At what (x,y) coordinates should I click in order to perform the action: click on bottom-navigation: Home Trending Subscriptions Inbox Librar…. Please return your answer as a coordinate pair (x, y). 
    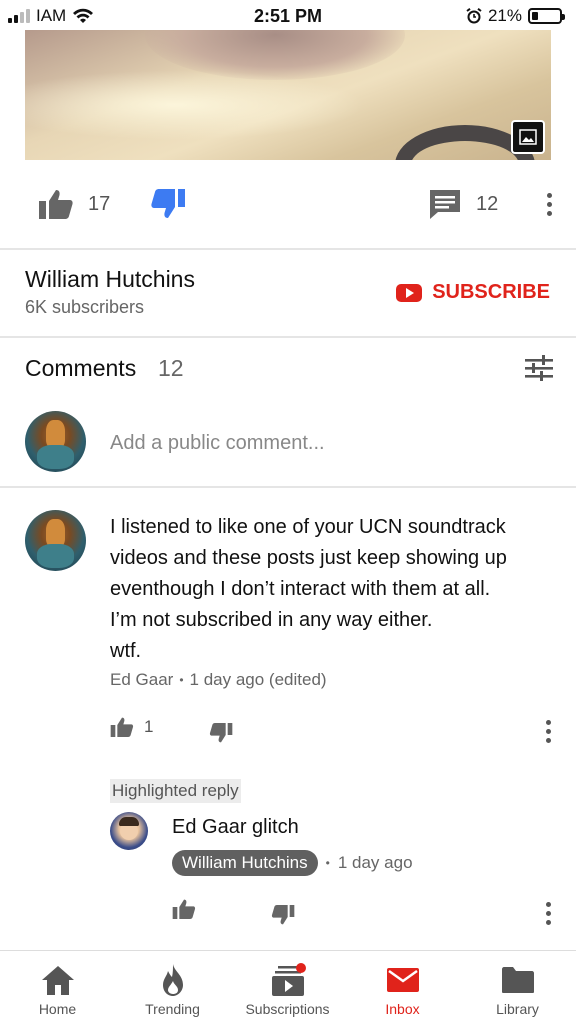
    Looking at the image, I should click on (288, 987).